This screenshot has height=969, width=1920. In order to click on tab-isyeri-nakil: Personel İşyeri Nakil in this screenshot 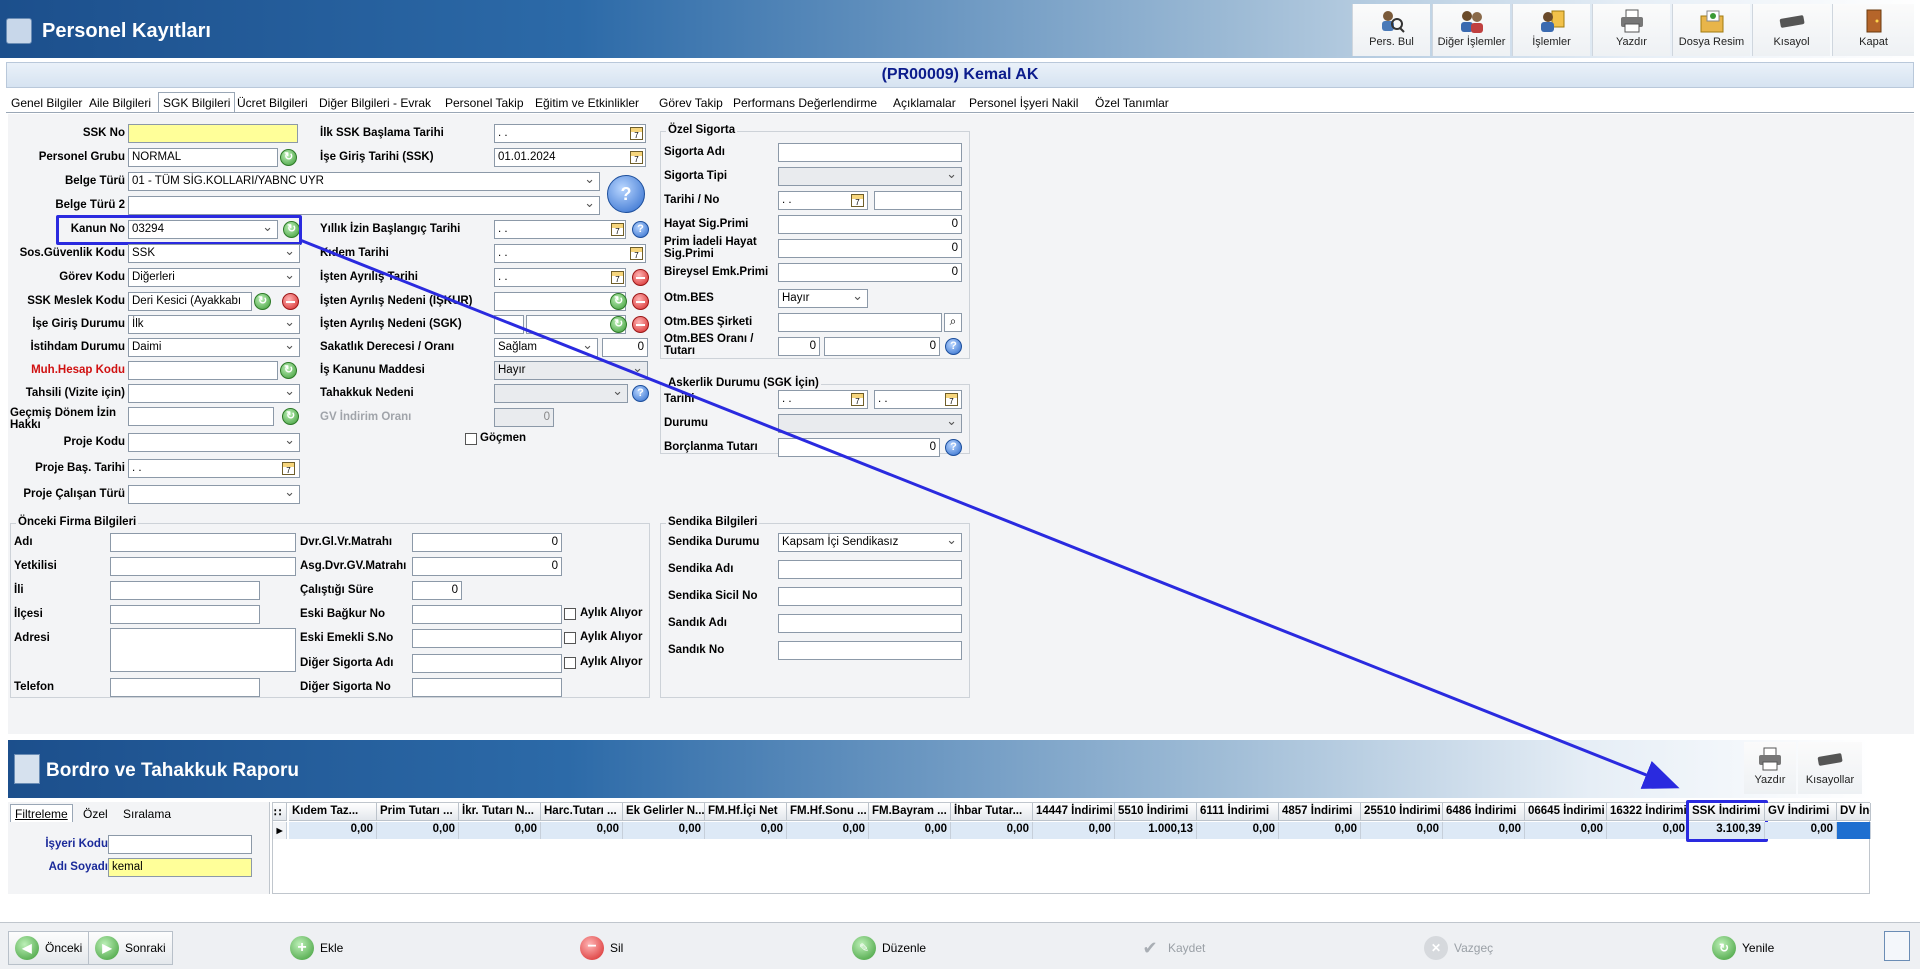, I will do `click(1023, 102)`.